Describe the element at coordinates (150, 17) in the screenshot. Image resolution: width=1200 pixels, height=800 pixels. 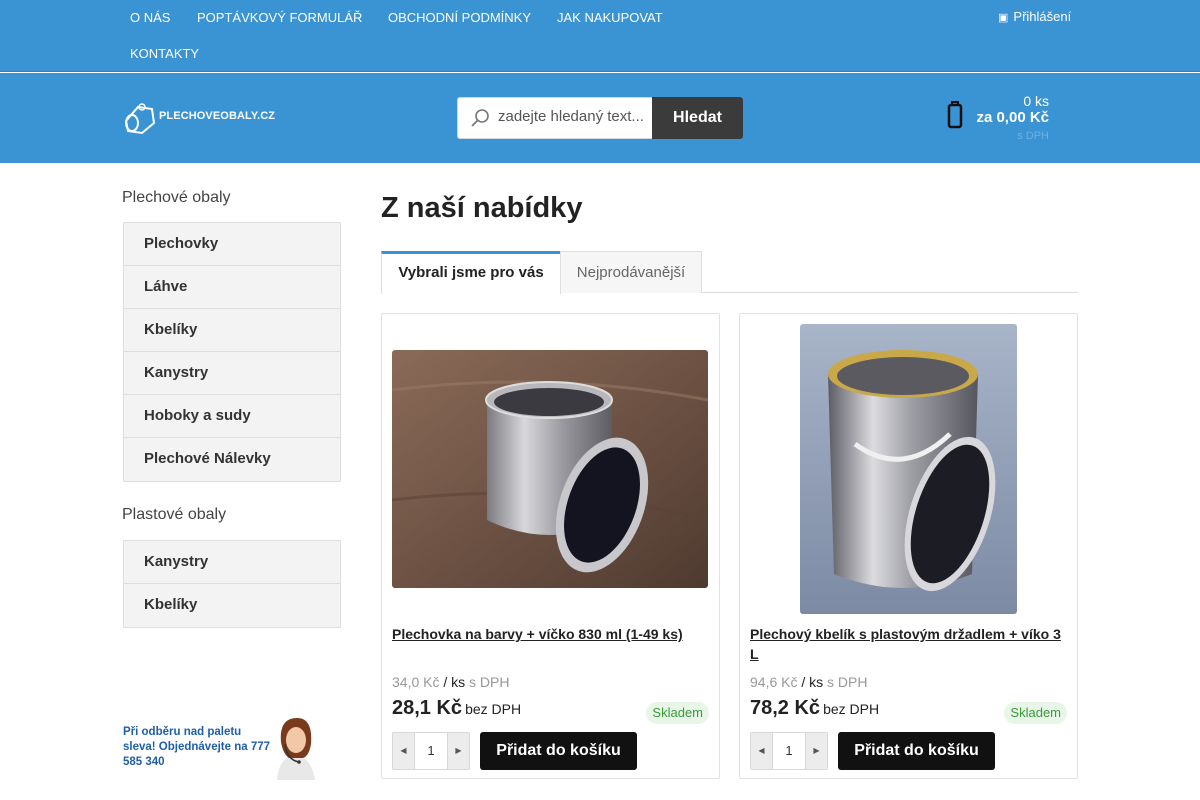
I see `nav-link-o-nas: O NÁS` at that location.